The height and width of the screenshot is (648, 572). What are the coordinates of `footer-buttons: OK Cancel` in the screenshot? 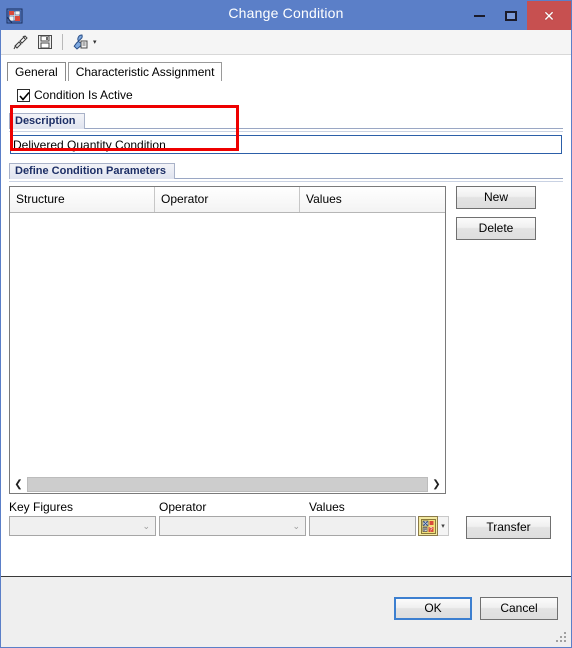 It's located at (476, 608).